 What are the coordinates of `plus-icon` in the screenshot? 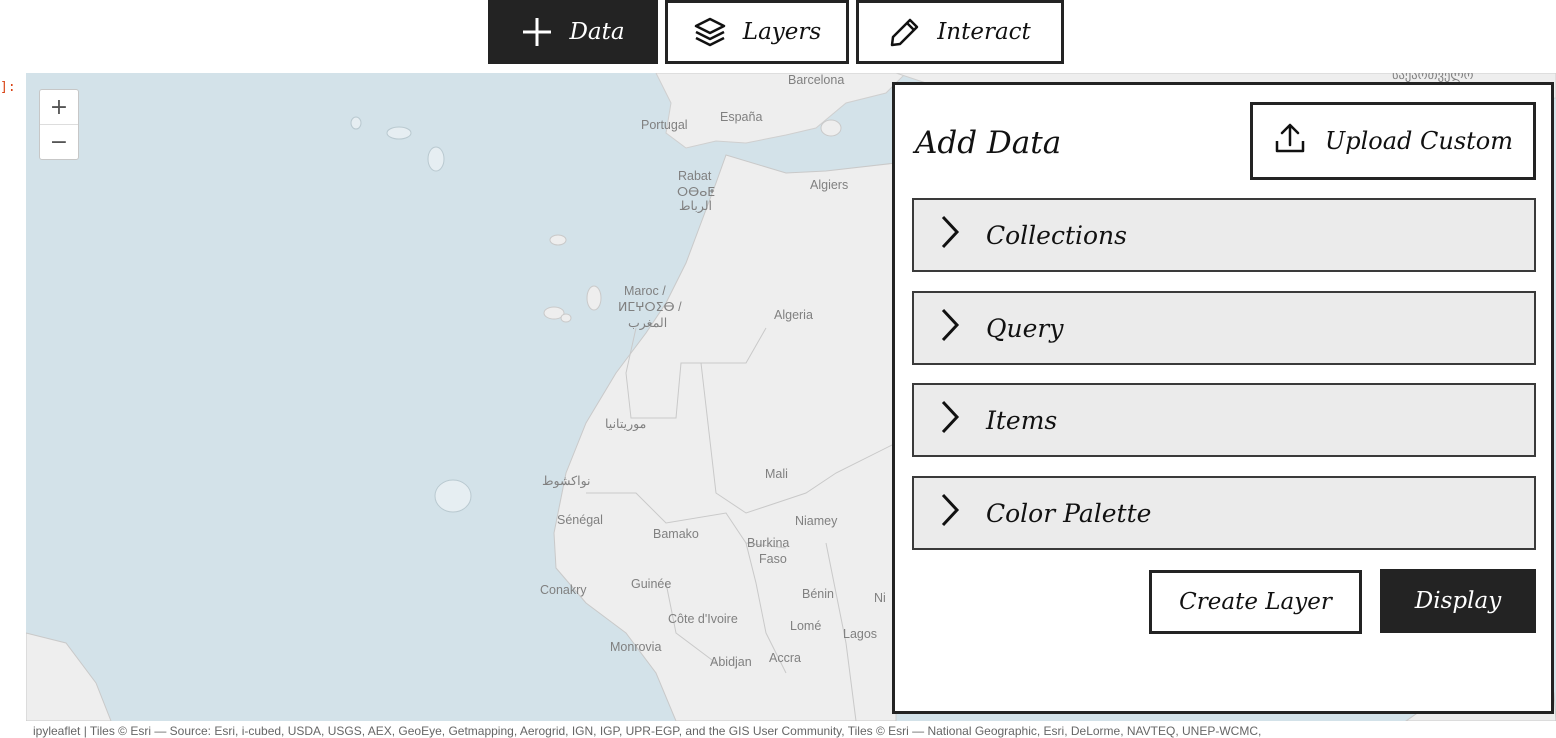 It's located at (537, 32).